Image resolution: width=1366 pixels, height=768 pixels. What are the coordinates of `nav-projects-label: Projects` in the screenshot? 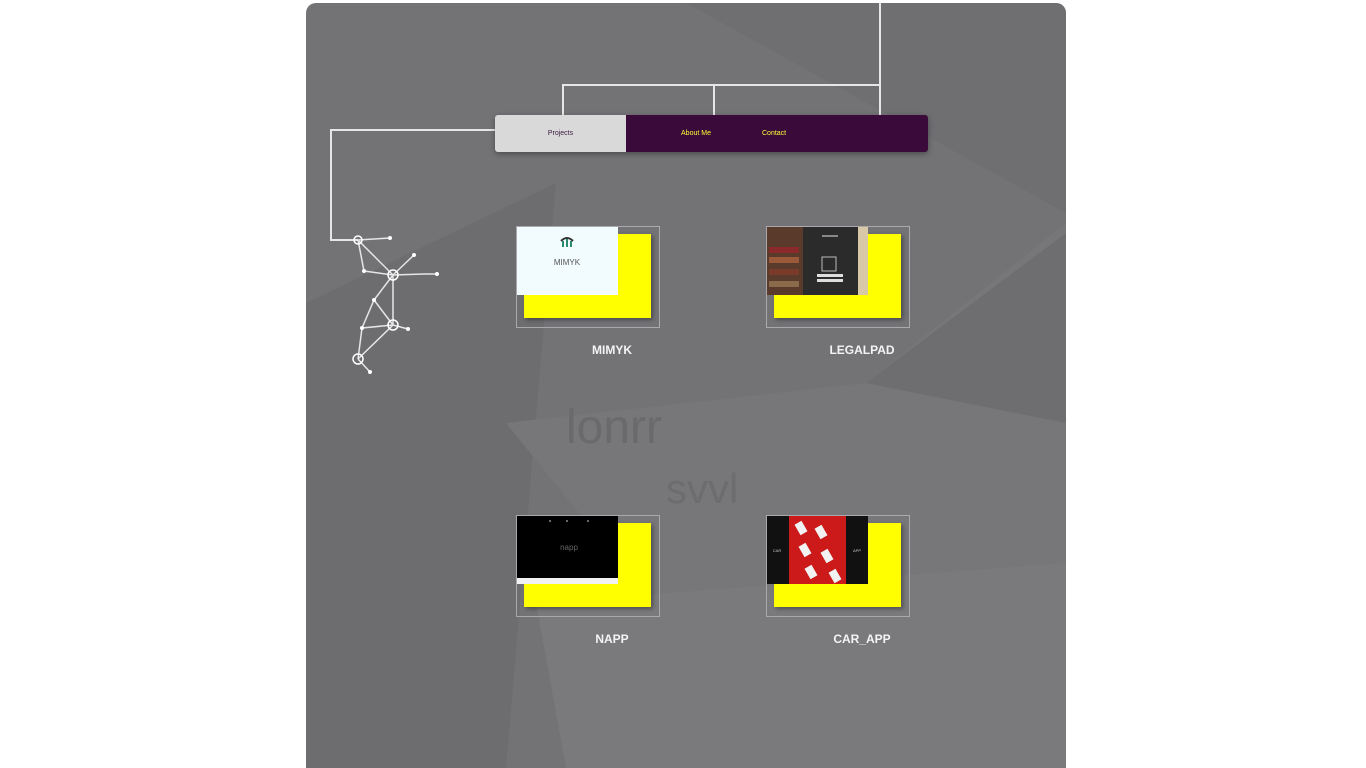 It's located at (560, 133).